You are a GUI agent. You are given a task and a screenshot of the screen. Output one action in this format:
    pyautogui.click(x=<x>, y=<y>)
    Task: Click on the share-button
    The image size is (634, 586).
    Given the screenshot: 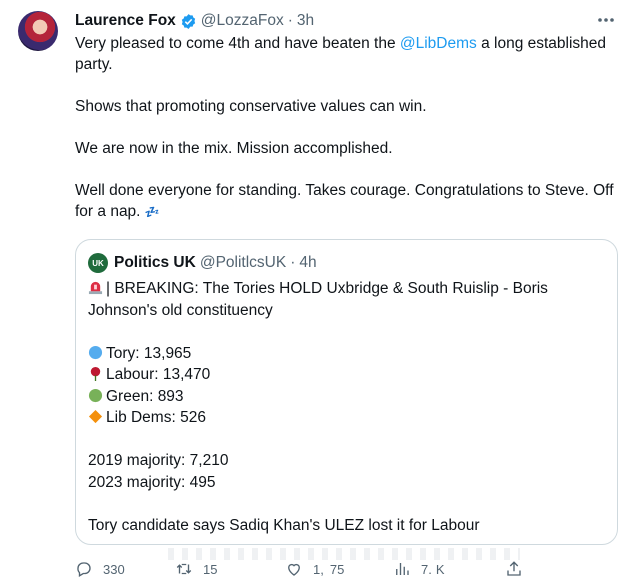 What is the action you would take?
    pyautogui.click(x=519, y=569)
    